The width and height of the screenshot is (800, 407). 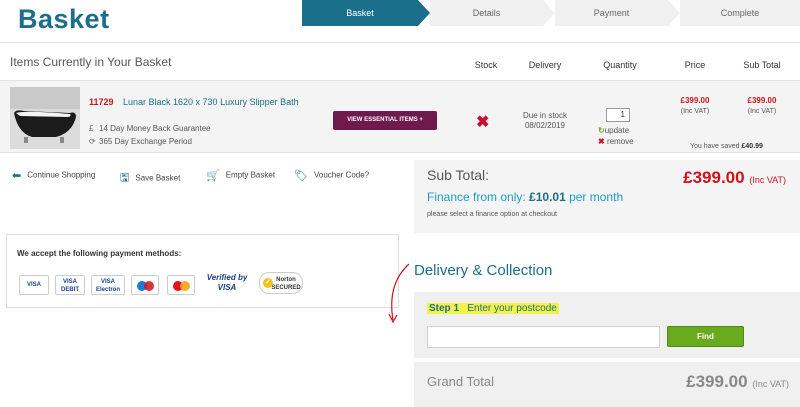 I want to click on empty-basket-label: Empty Basket, so click(x=250, y=175).